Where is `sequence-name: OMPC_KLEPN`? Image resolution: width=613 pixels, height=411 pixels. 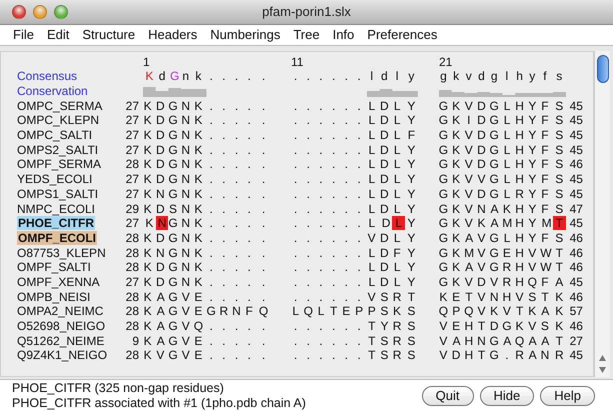
sequence-name: OMPC_KLEPN is located at coordinates (58, 120).